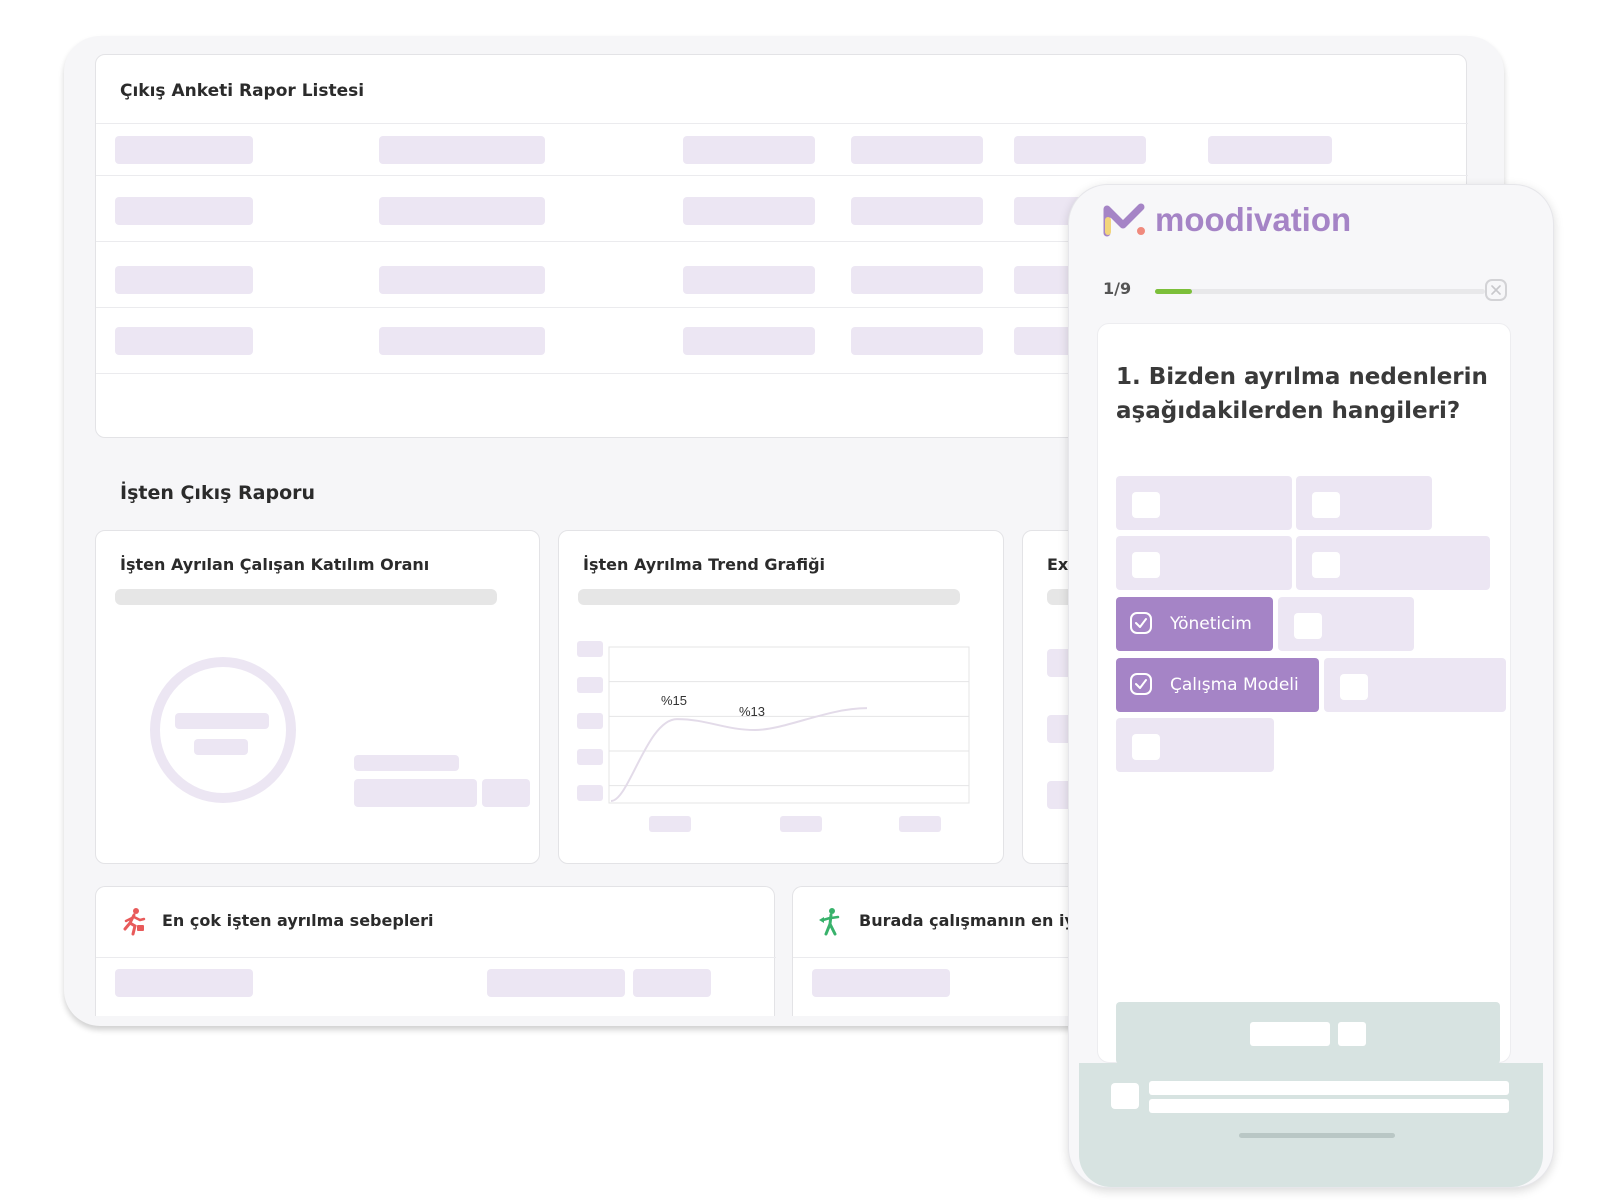 This screenshot has height=1200, width=1600. Describe the element at coordinates (1173, 291) in the screenshot. I see `progress-fill` at that location.